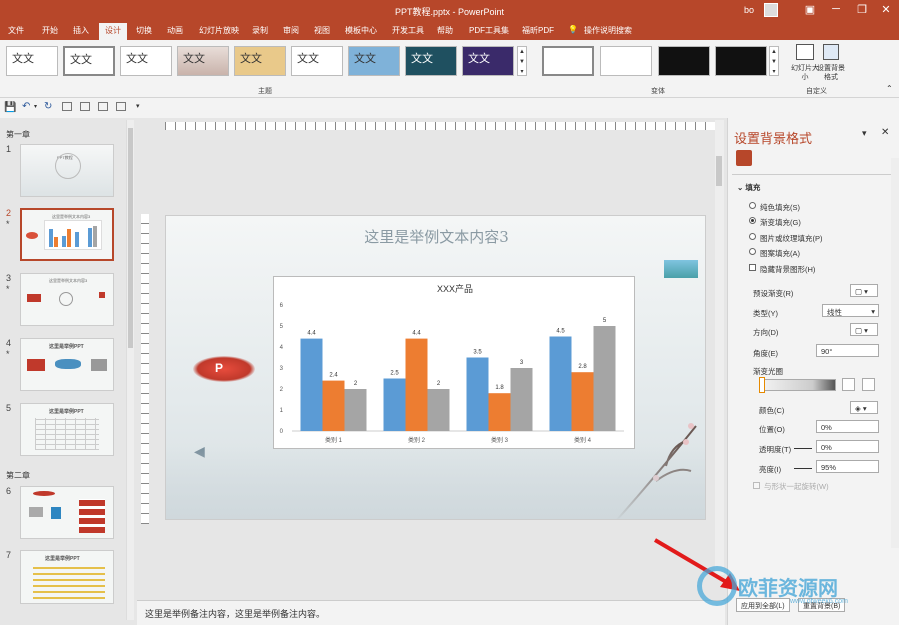  Describe the element at coordinates (847, 446) in the screenshot. I see `transparency-input: 0%` at that location.